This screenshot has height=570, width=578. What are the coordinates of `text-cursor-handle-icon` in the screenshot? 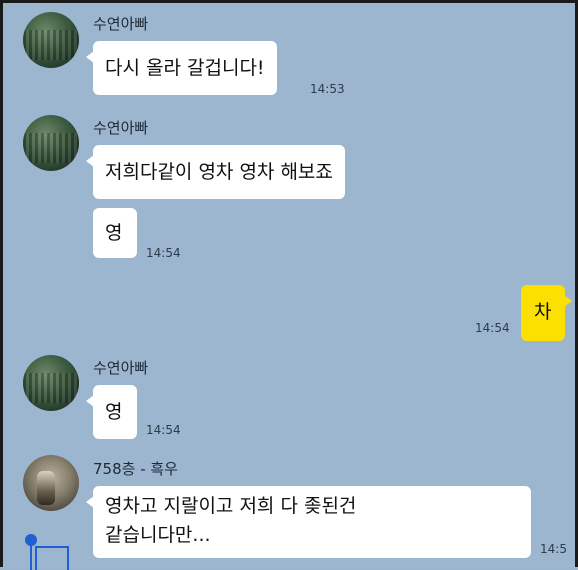 It's located at (31, 540).